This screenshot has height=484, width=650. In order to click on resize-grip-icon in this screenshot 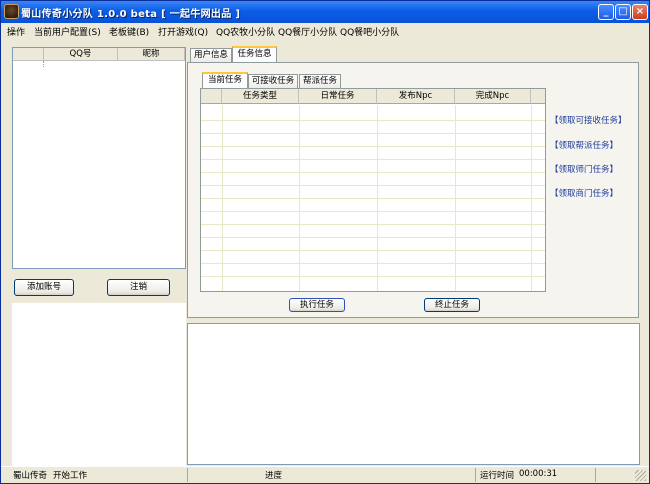, I will do `click(640, 475)`.